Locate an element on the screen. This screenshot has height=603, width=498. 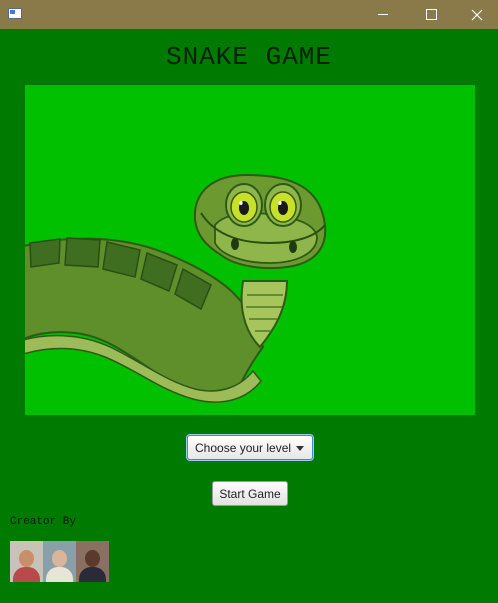
creator-avatars is located at coordinates (59, 561).